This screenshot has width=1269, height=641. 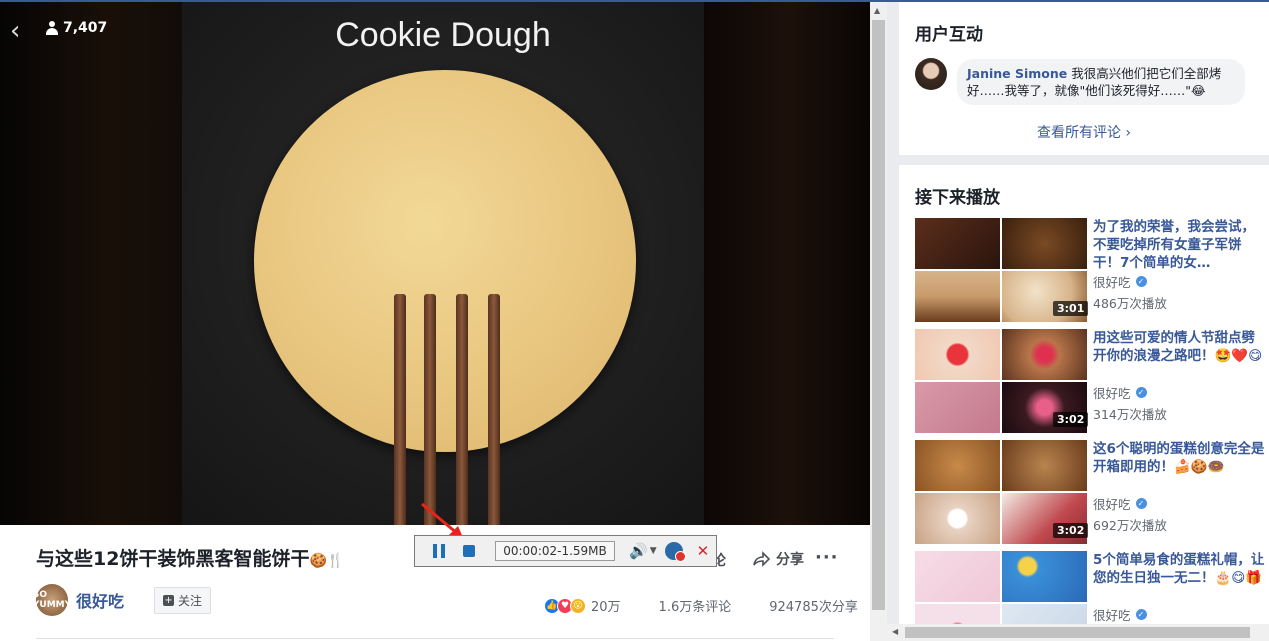 I want to click on title-emojis: 🍪🍴, so click(x=327, y=561).